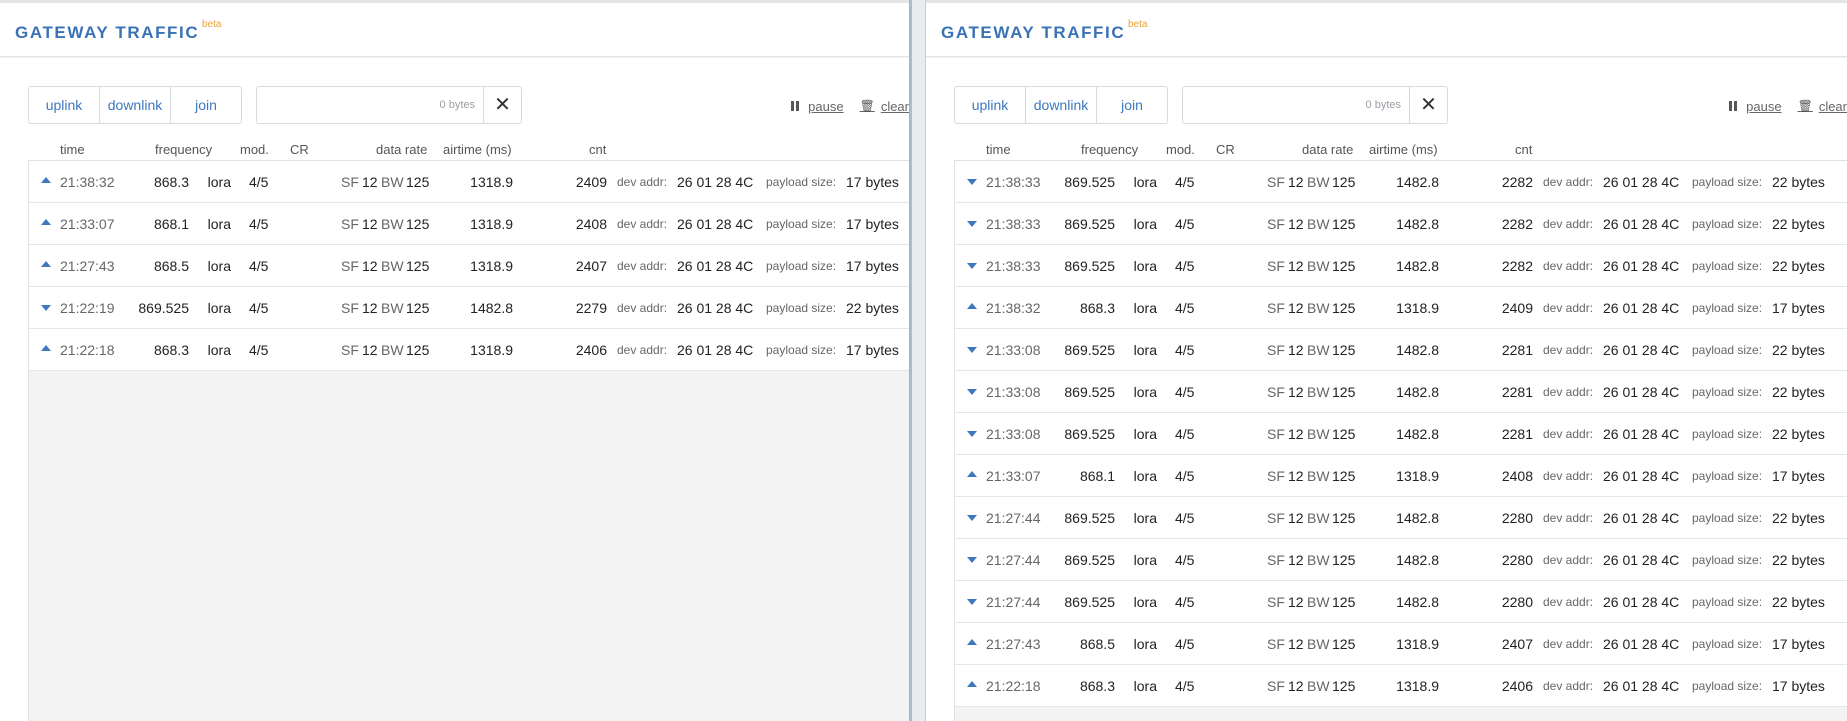  Describe the element at coordinates (454, 28) in the screenshot. I see `panel-header: GATEWAY TRAFFIC beta` at that location.